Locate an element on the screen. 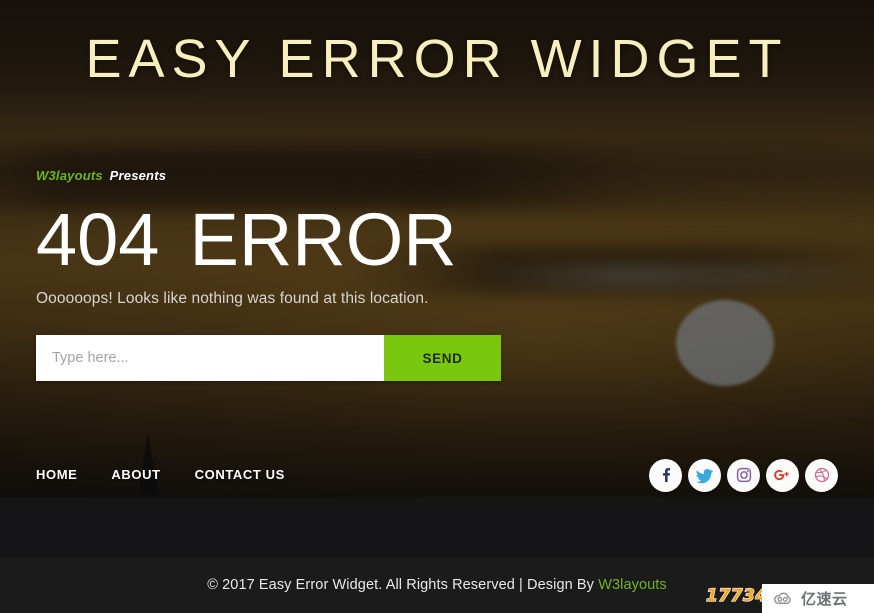 This screenshot has width=874, height=613. twitter-link is located at coordinates (704, 475).